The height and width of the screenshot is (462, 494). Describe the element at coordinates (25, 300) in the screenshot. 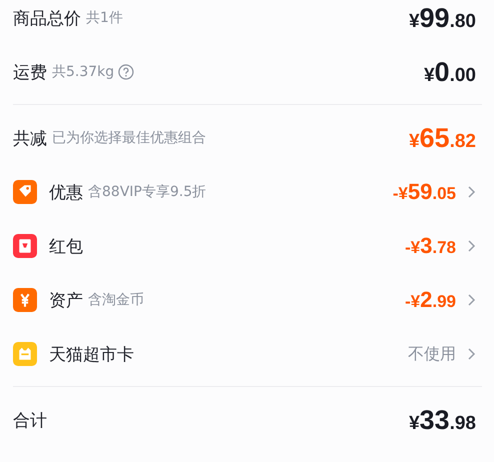

I see `yen-icon` at that location.